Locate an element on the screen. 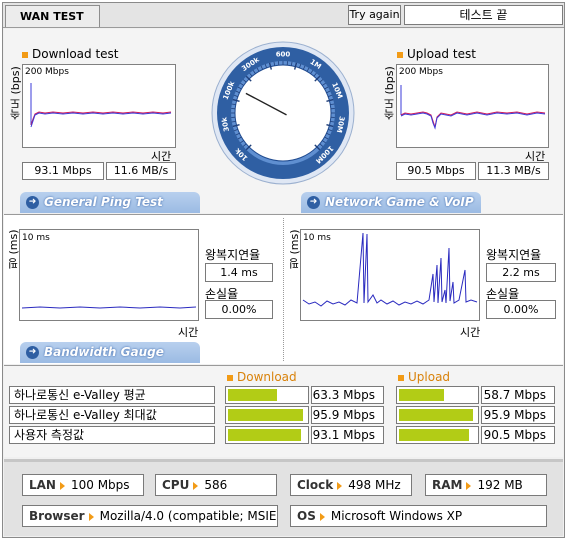 The height and width of the screenshot is (540, 567). general-ping-time-label: 시간 is located at coordinates (188, 332).